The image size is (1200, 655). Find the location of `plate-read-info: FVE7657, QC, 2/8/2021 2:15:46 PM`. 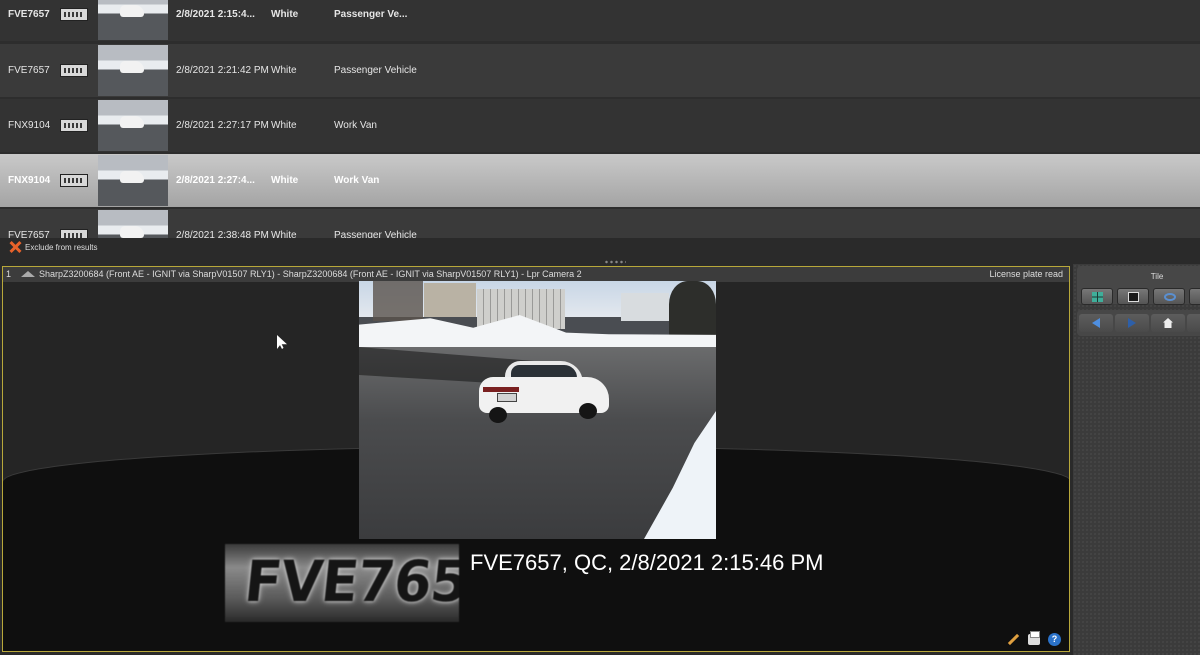

plate-read-info: FVE7657, QC, 2/8/2021 2:15:46 PM is located at coordinates (647, 562).